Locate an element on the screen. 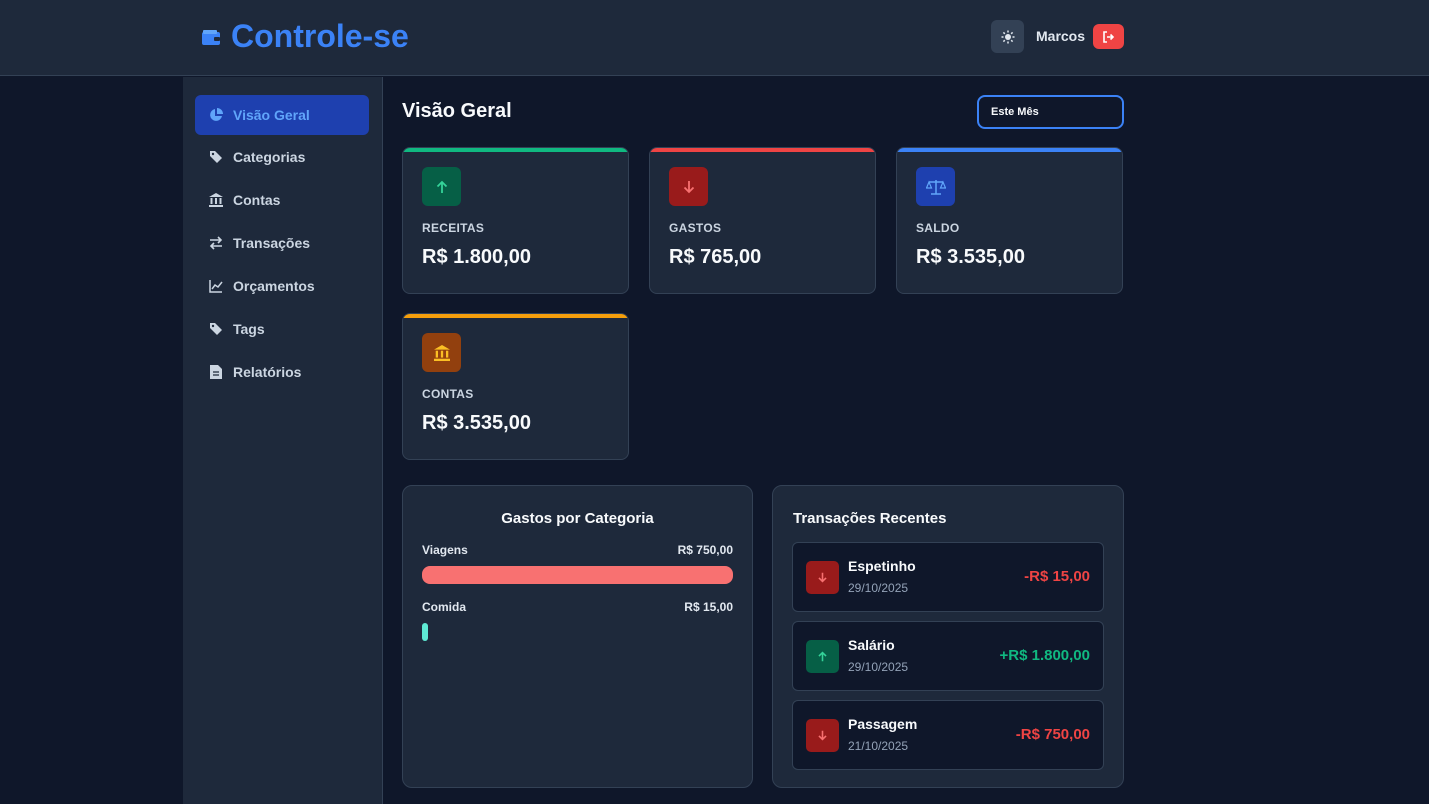 The image size is (1429, 804). sun-icon is located at coordinates (1007, 36).